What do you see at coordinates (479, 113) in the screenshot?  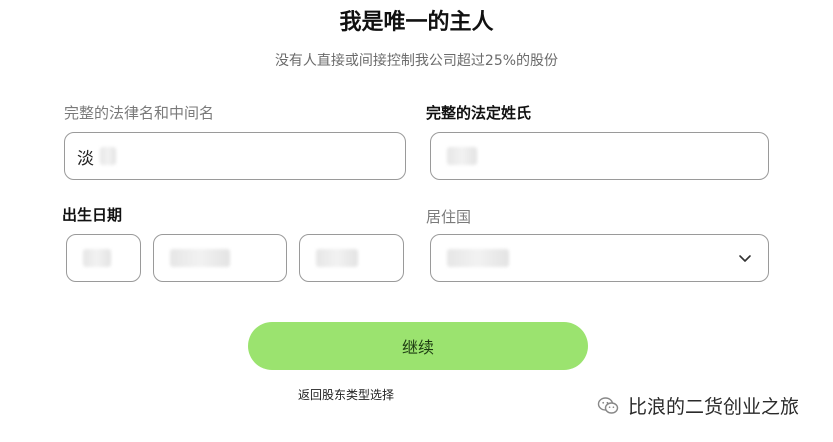 I see `surname-label: 完整的法定姓氏` at bounding box center [479, 113].